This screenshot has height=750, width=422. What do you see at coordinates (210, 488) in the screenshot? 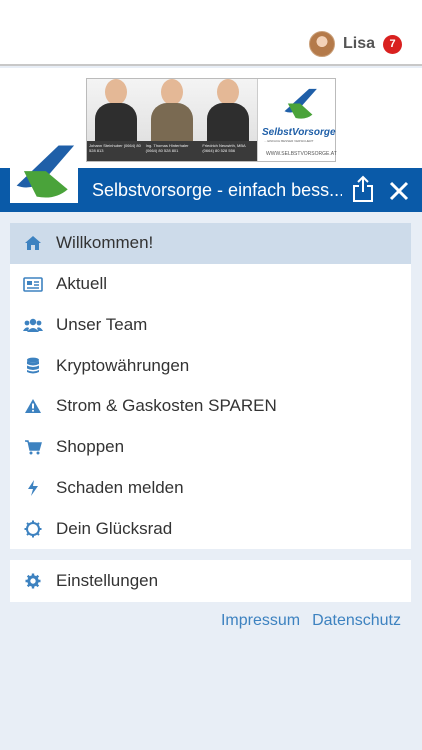
I see `menu-item-schaden-melden: Schaden melden` at bounding box center [210, 488].